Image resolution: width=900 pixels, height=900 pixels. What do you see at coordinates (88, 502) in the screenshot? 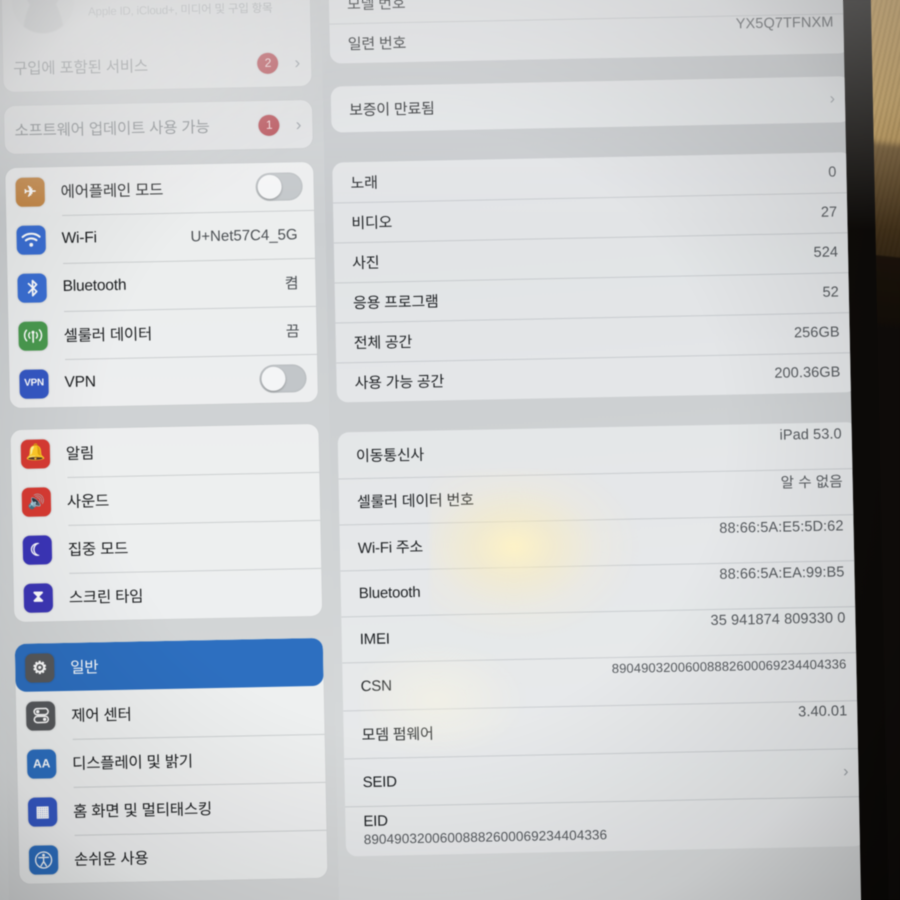
I see `sounds-label: 사운드` at bounding box center [88, 502].